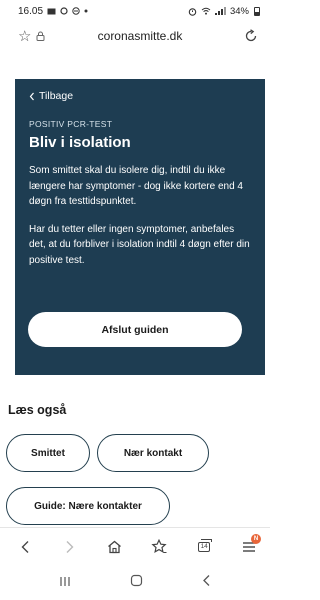 The height and width of the screenshot is (600, 320). What do you see at coordinates (239, 11) in the screenshot?
I see `battery-text: 34%` at bounding box center [239, 11].